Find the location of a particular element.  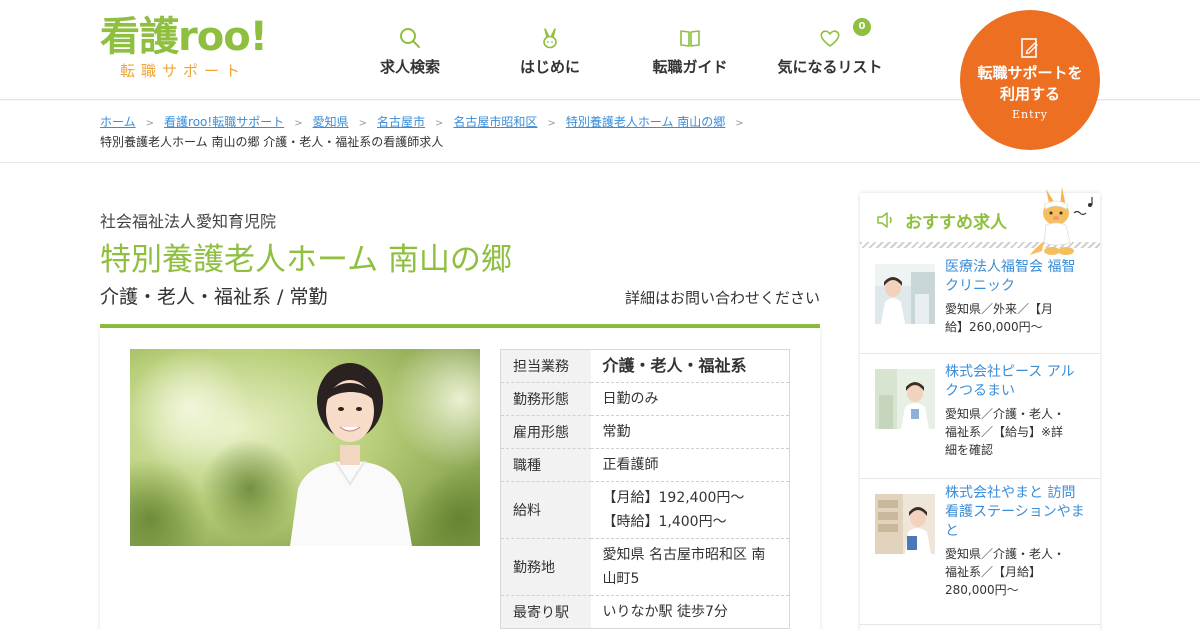

recommended-job-name-line: 看護ステーションやま is located at coordinates (1015, 512).